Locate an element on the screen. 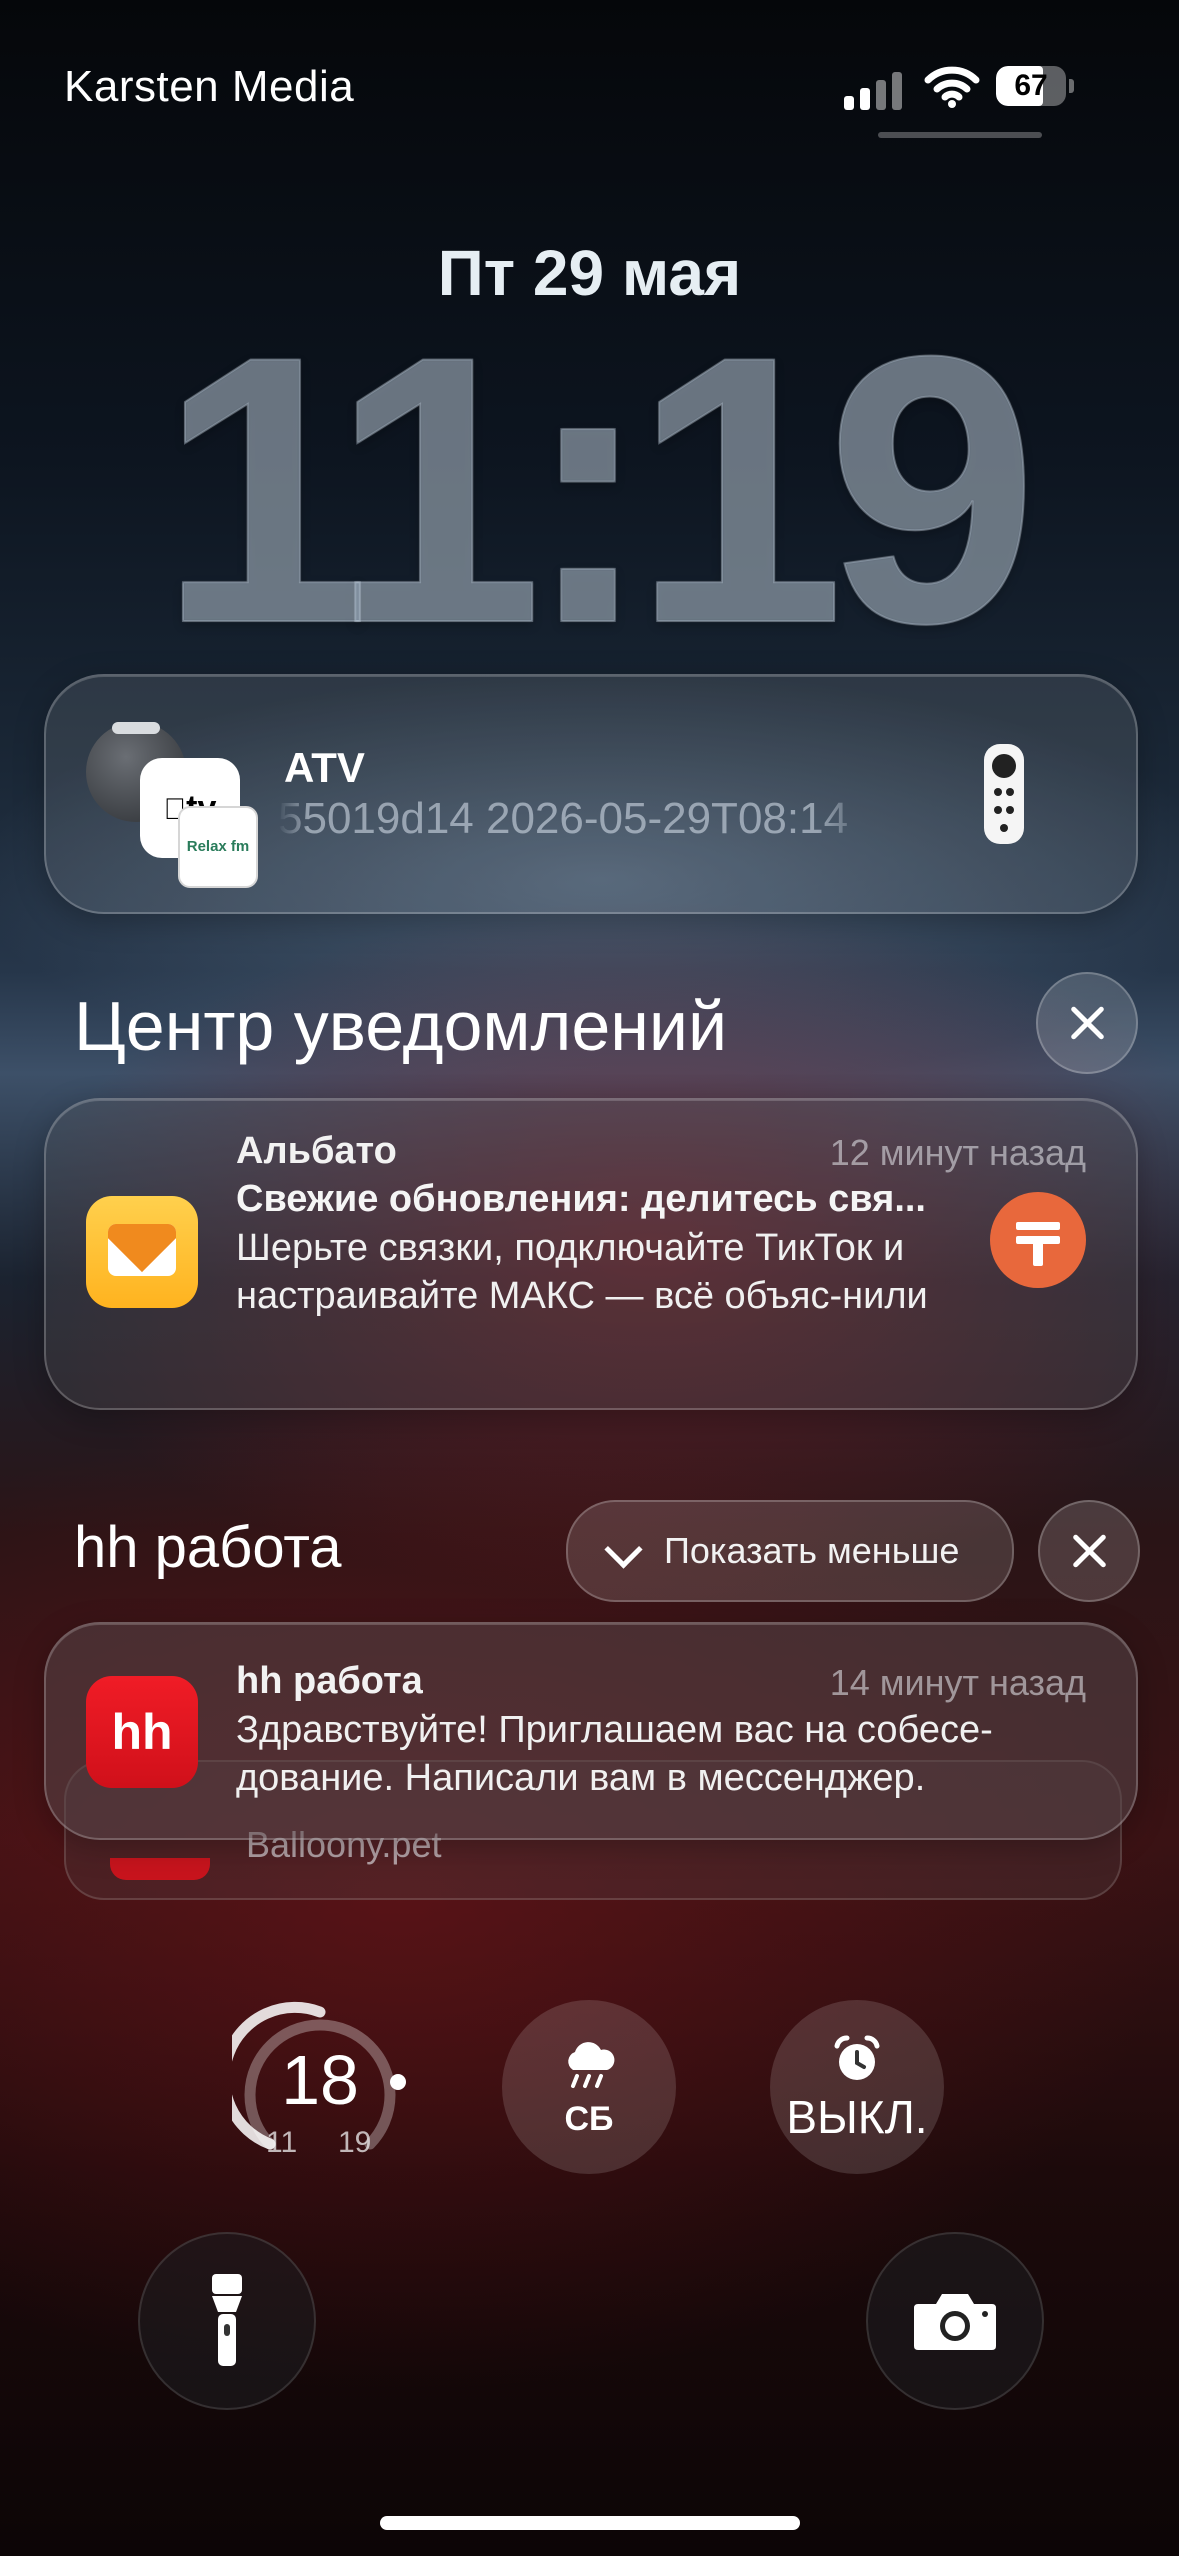  battery-indicator: 67 is located at coordinates (1036, 87).